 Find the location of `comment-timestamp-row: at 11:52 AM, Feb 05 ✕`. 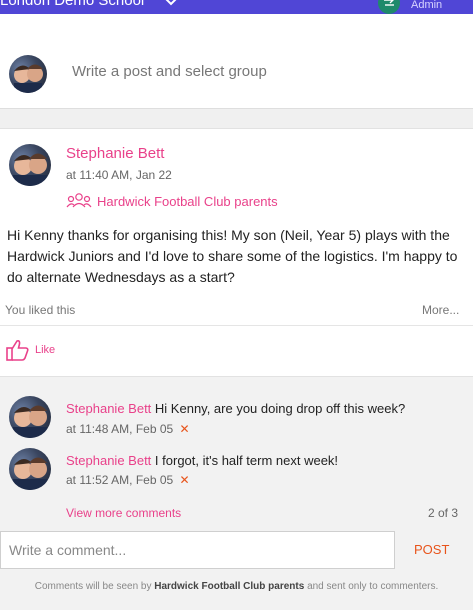

comment-timestamp-row: at 11:52 AM, Feb 05 ✕ is located at coordinates (128, 480).